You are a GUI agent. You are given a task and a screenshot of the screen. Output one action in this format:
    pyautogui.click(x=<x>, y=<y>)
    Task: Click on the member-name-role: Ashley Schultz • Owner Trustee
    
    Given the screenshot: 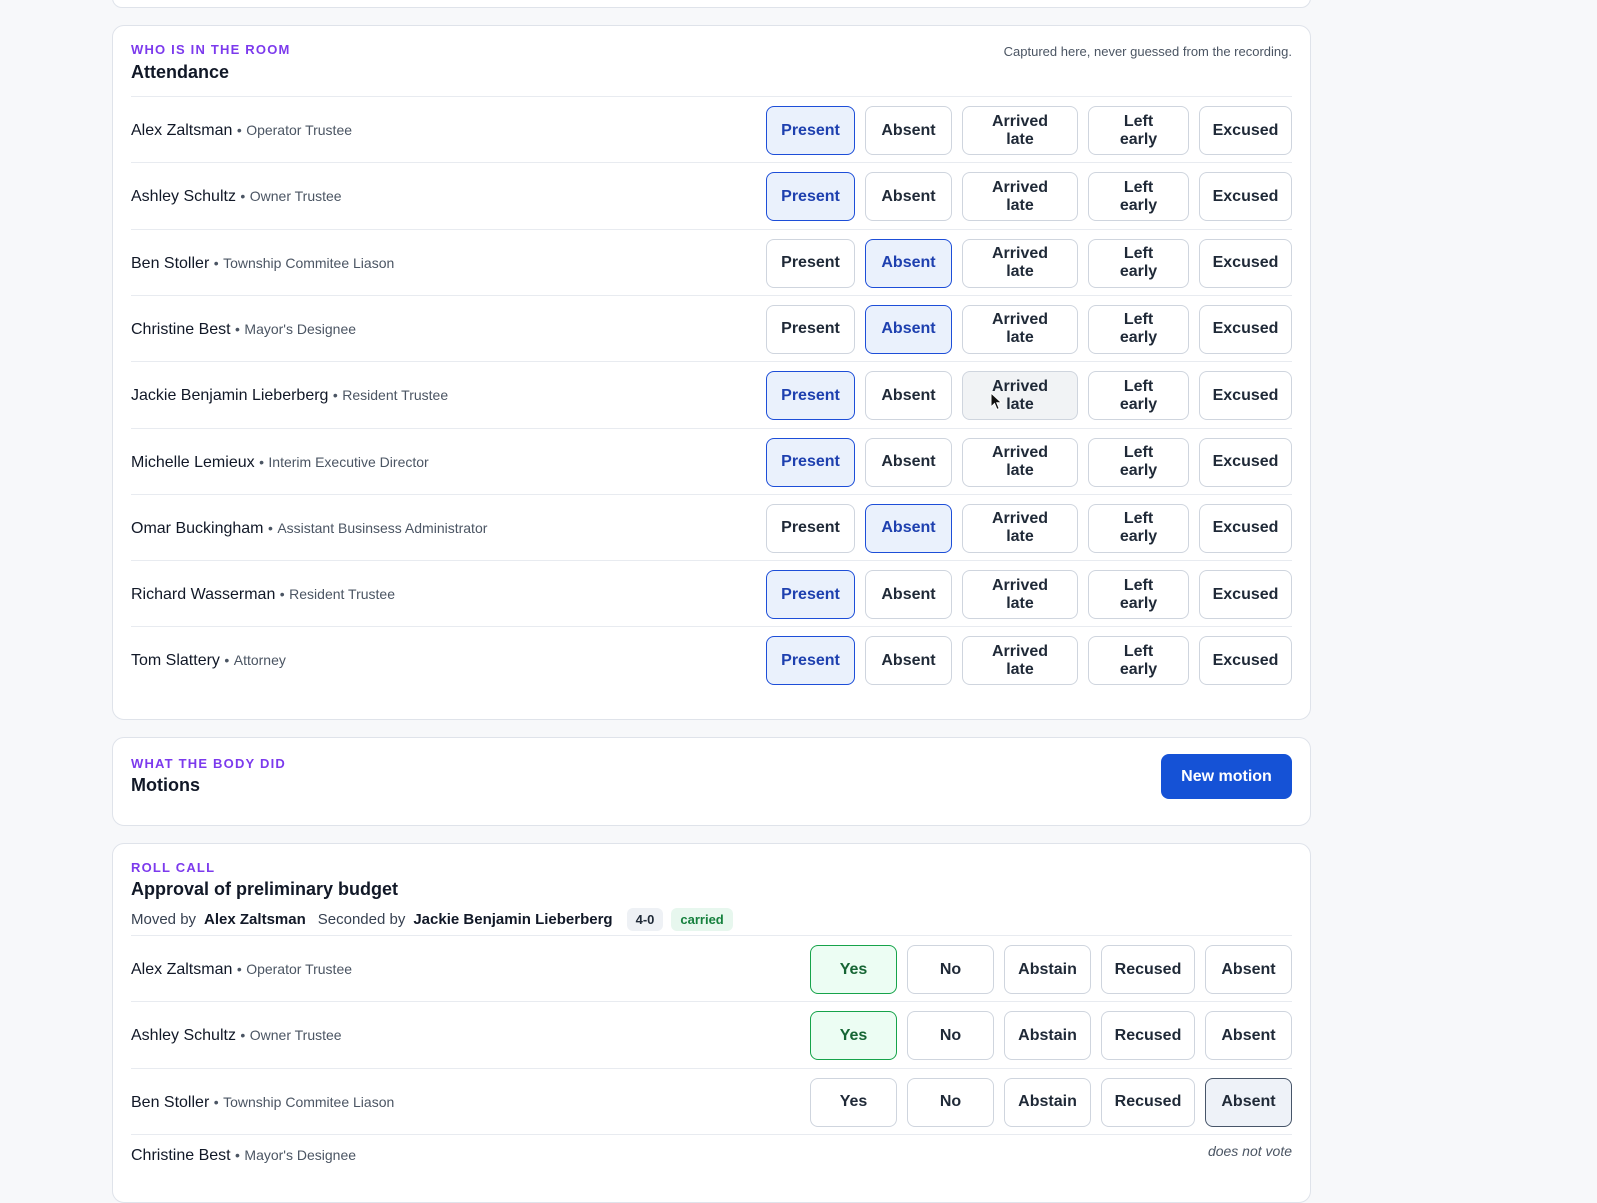 What is the action you would take?
    pyautogui.click(x=236, y=1035)
    